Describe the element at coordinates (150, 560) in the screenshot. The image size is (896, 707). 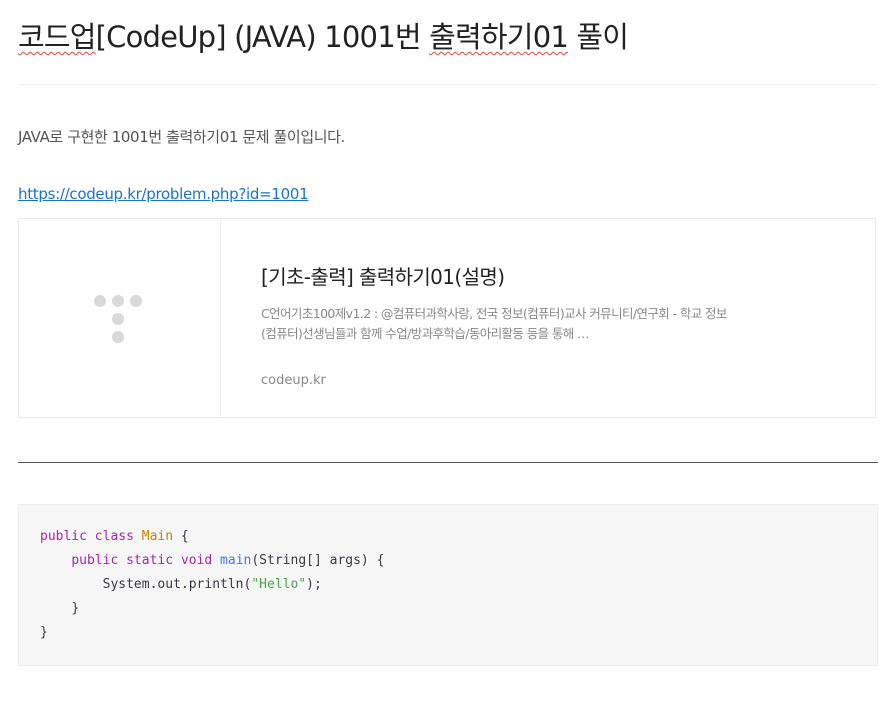
I see `code-keyword: static` at that location.